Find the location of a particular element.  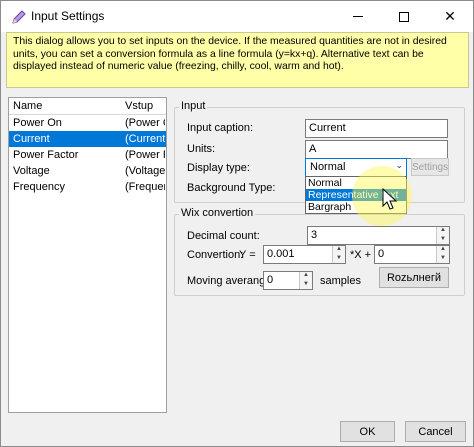

q-offset-spinner: ▲ ▼ is located at coordinates (442, 254).